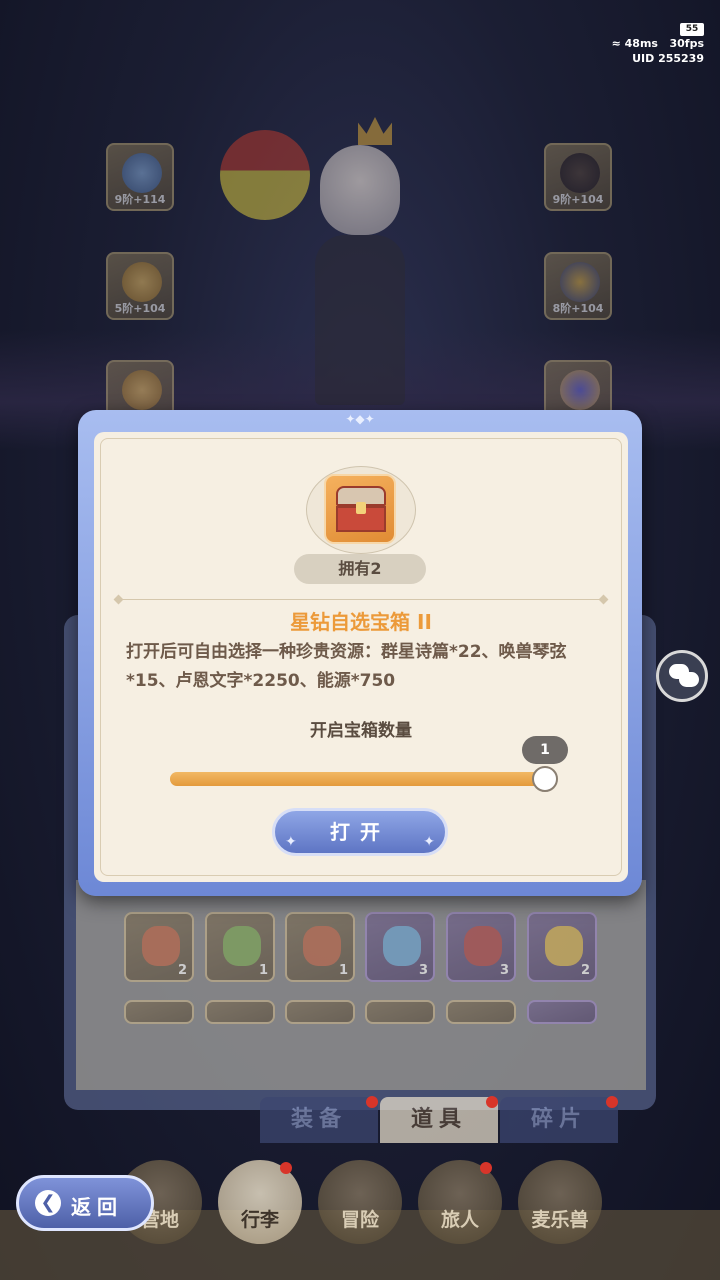  I want to click on slider-fill, so click(362, 779).